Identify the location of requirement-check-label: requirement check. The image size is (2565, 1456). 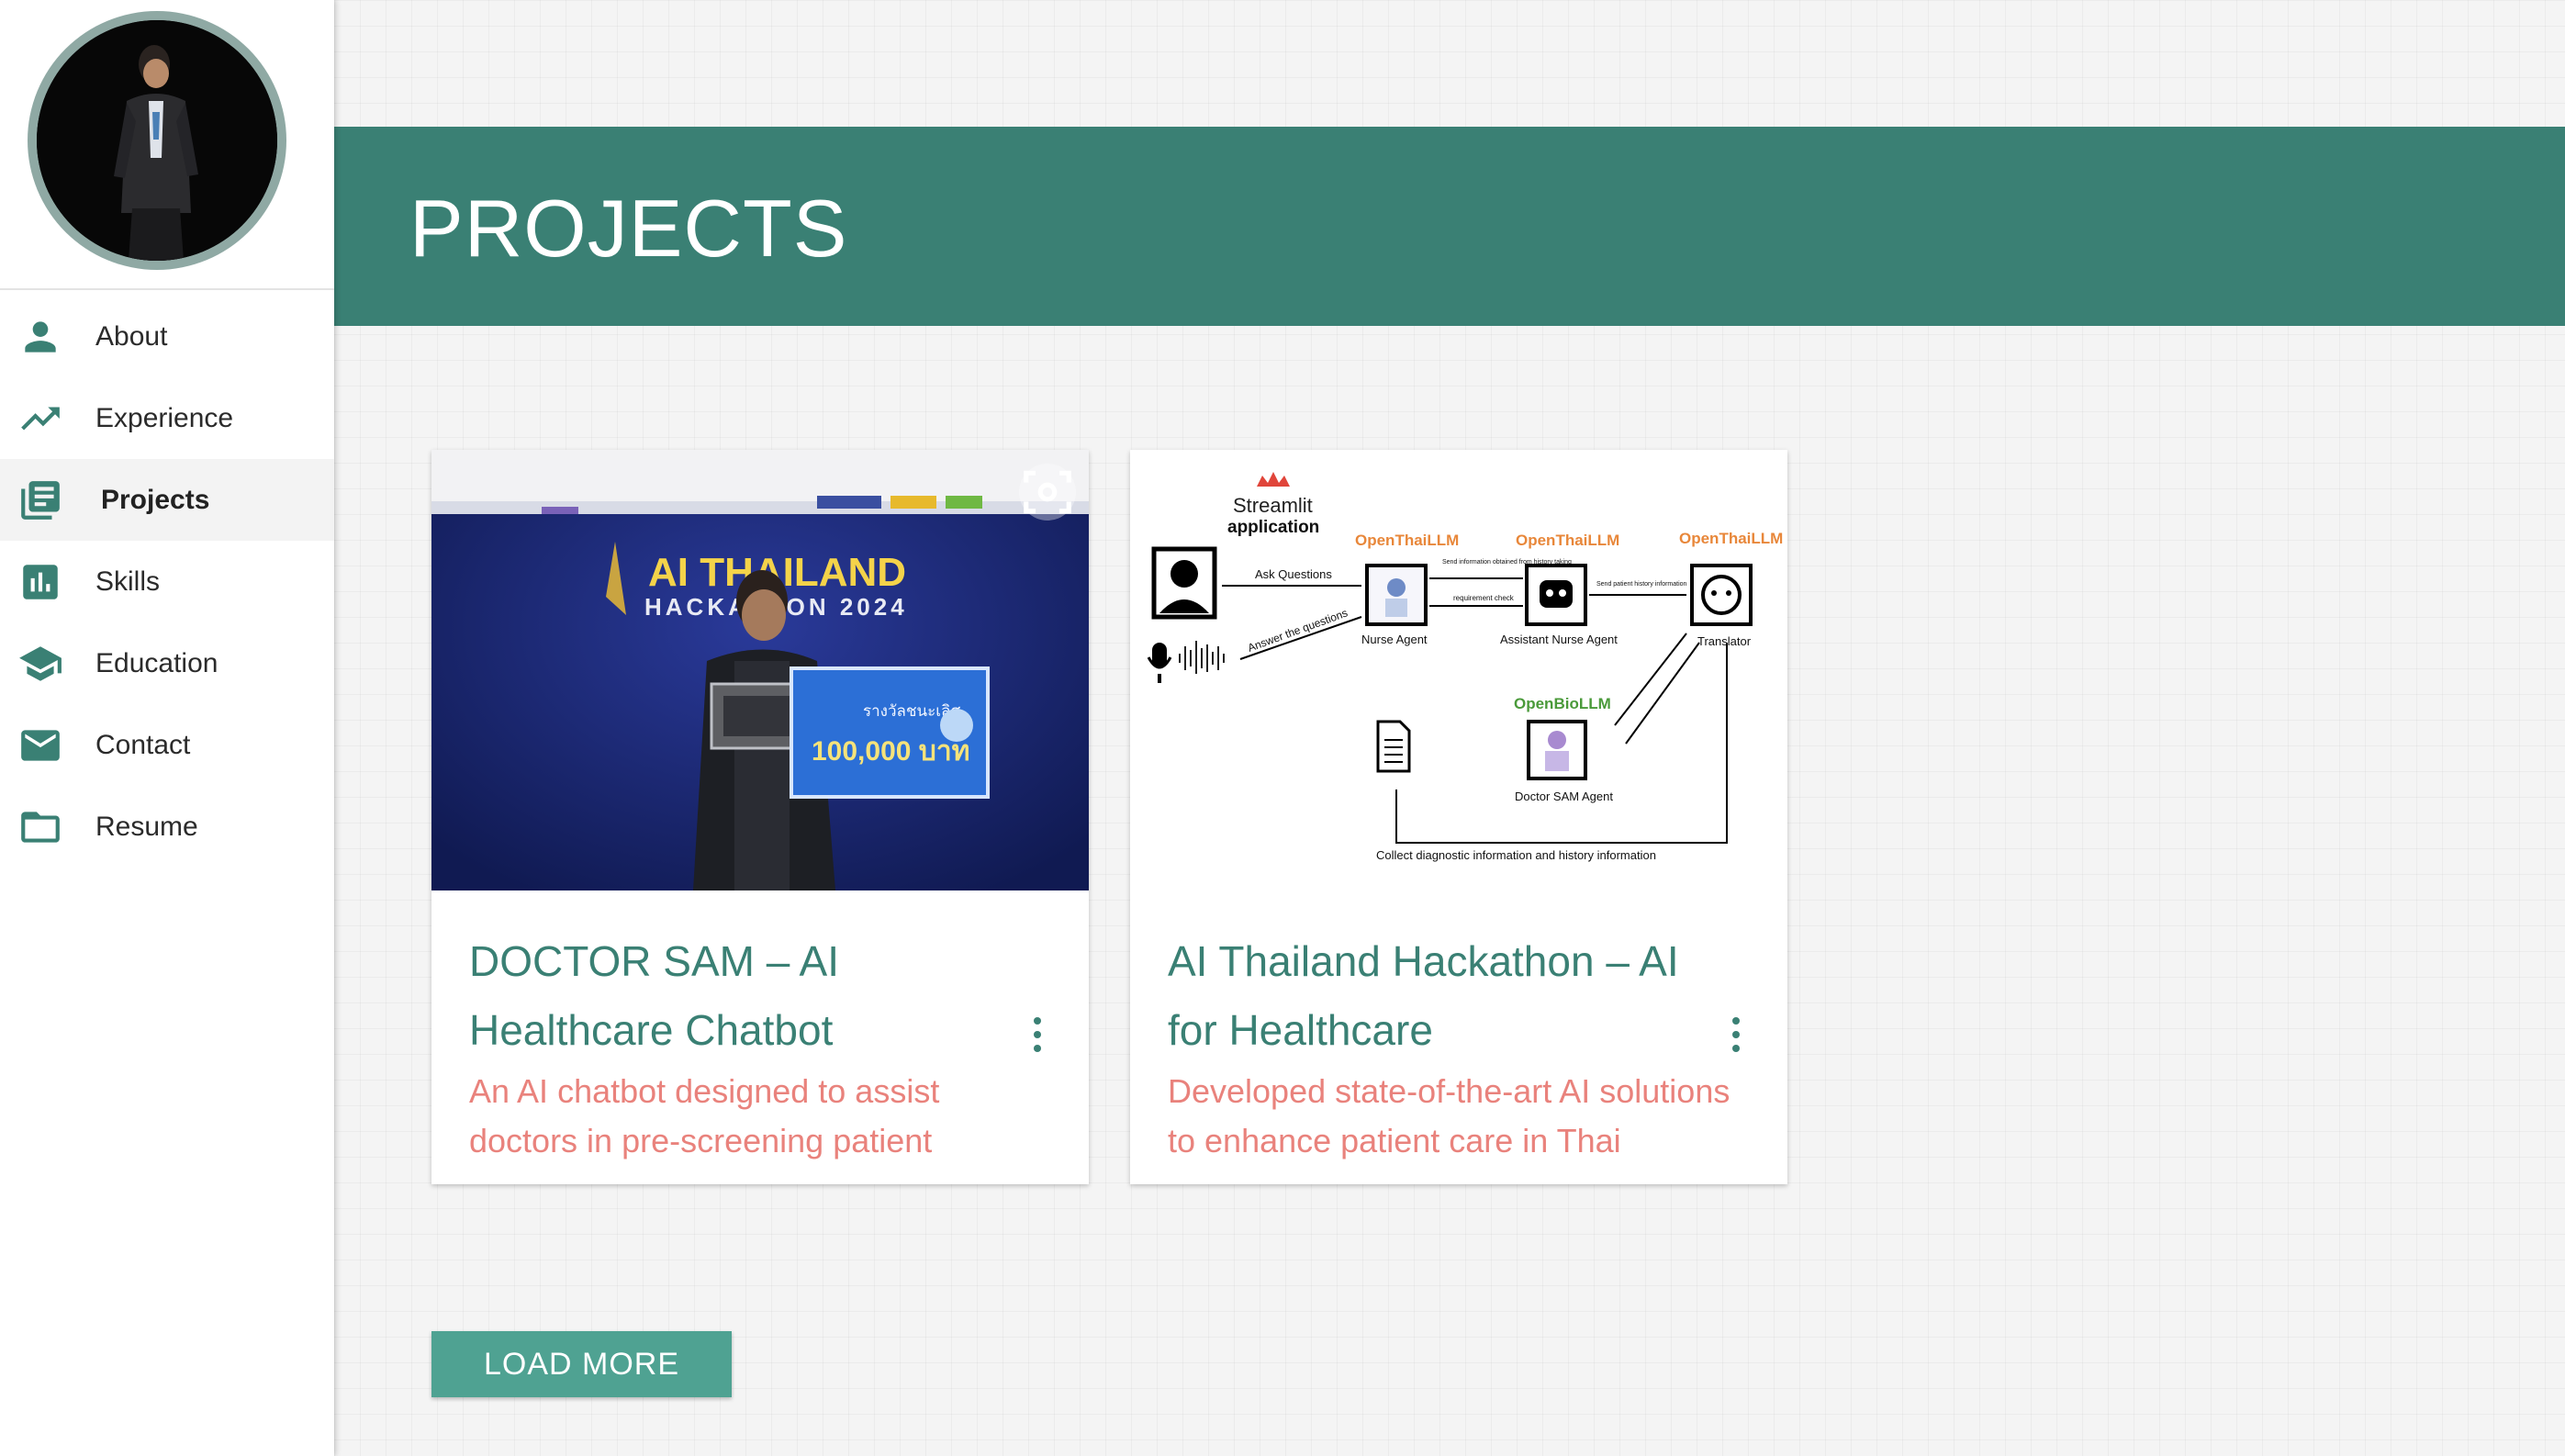
(1484, 598).